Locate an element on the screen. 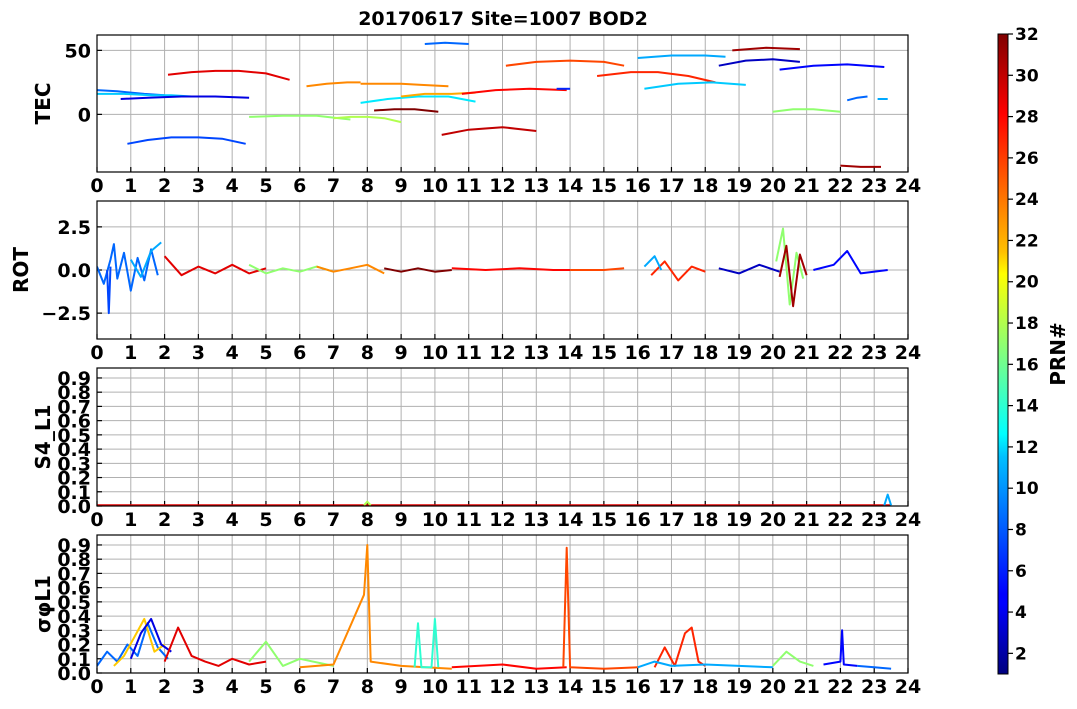 This screenshot has height=709, width=1077. colorbar-tick-label: 32 is located at coordinates (1027, 35).